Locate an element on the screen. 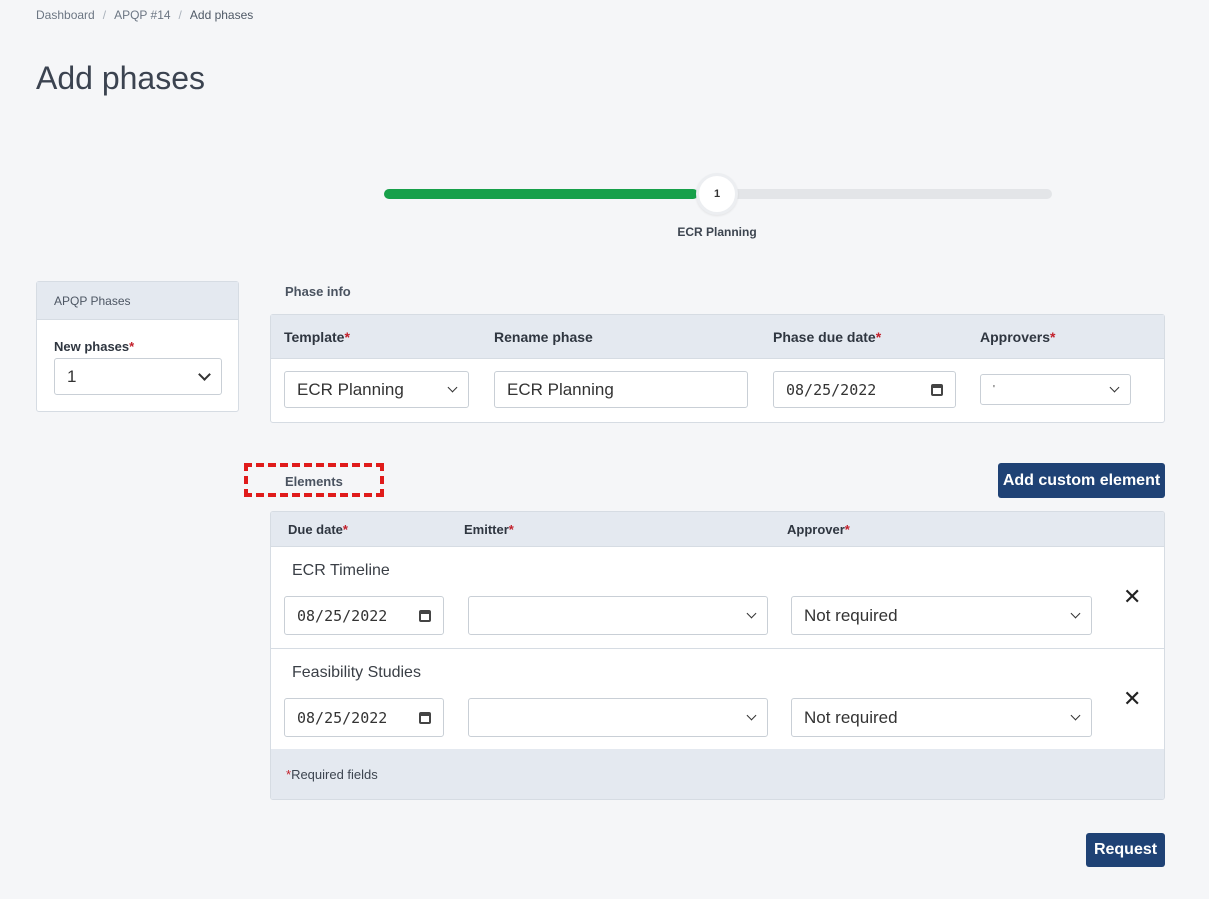 This screenshot has width=1209, height=899. phase-info-label: Phase info is located at coordinates (318, 291).